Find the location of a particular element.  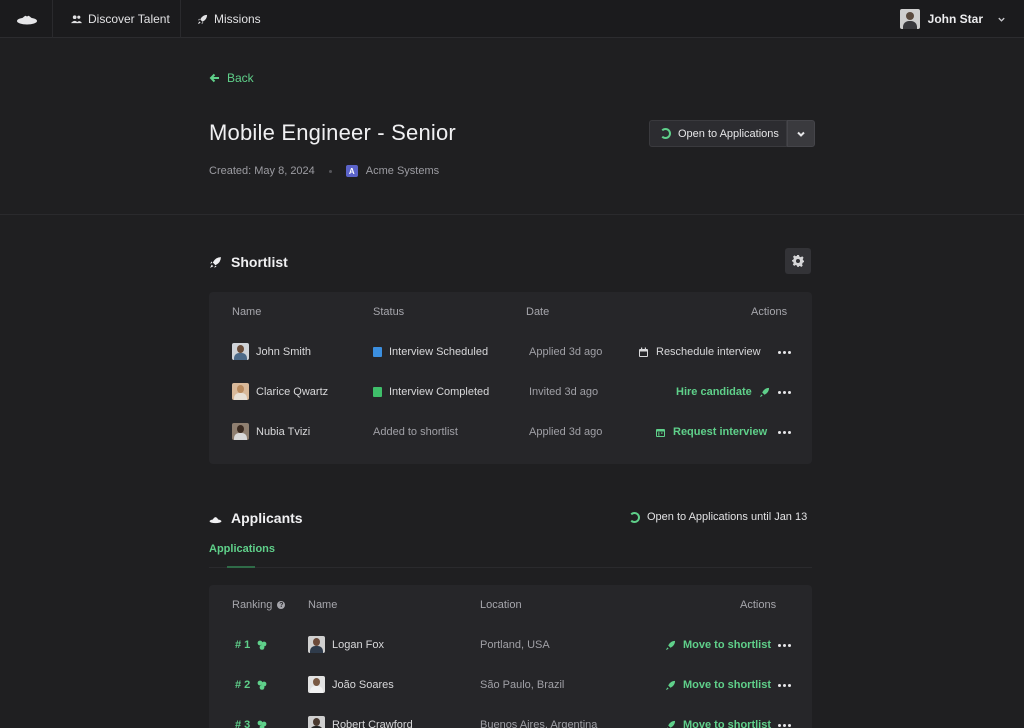

applicants-title: Applicants is located at coordinates (267, 518).